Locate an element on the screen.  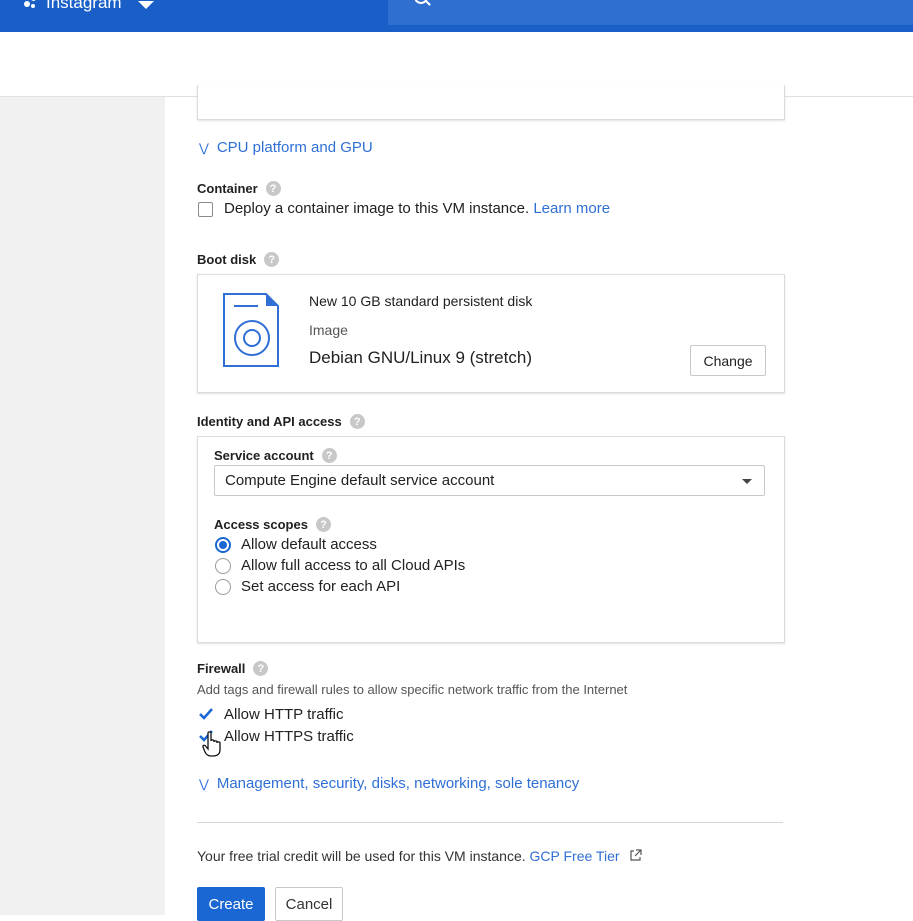
identity-label: Identity and API access is located at coordinates (269, 421).